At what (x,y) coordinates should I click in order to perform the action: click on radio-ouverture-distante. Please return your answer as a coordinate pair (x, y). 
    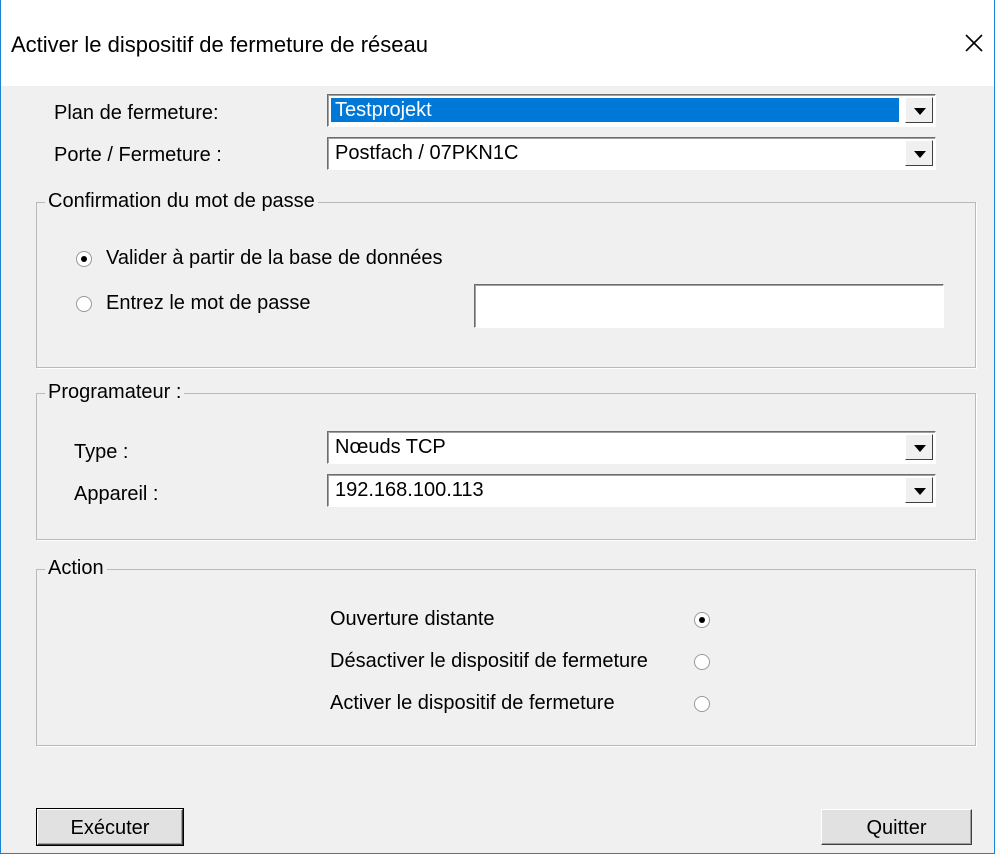
    Looking at the image, I should click on (702, 620).